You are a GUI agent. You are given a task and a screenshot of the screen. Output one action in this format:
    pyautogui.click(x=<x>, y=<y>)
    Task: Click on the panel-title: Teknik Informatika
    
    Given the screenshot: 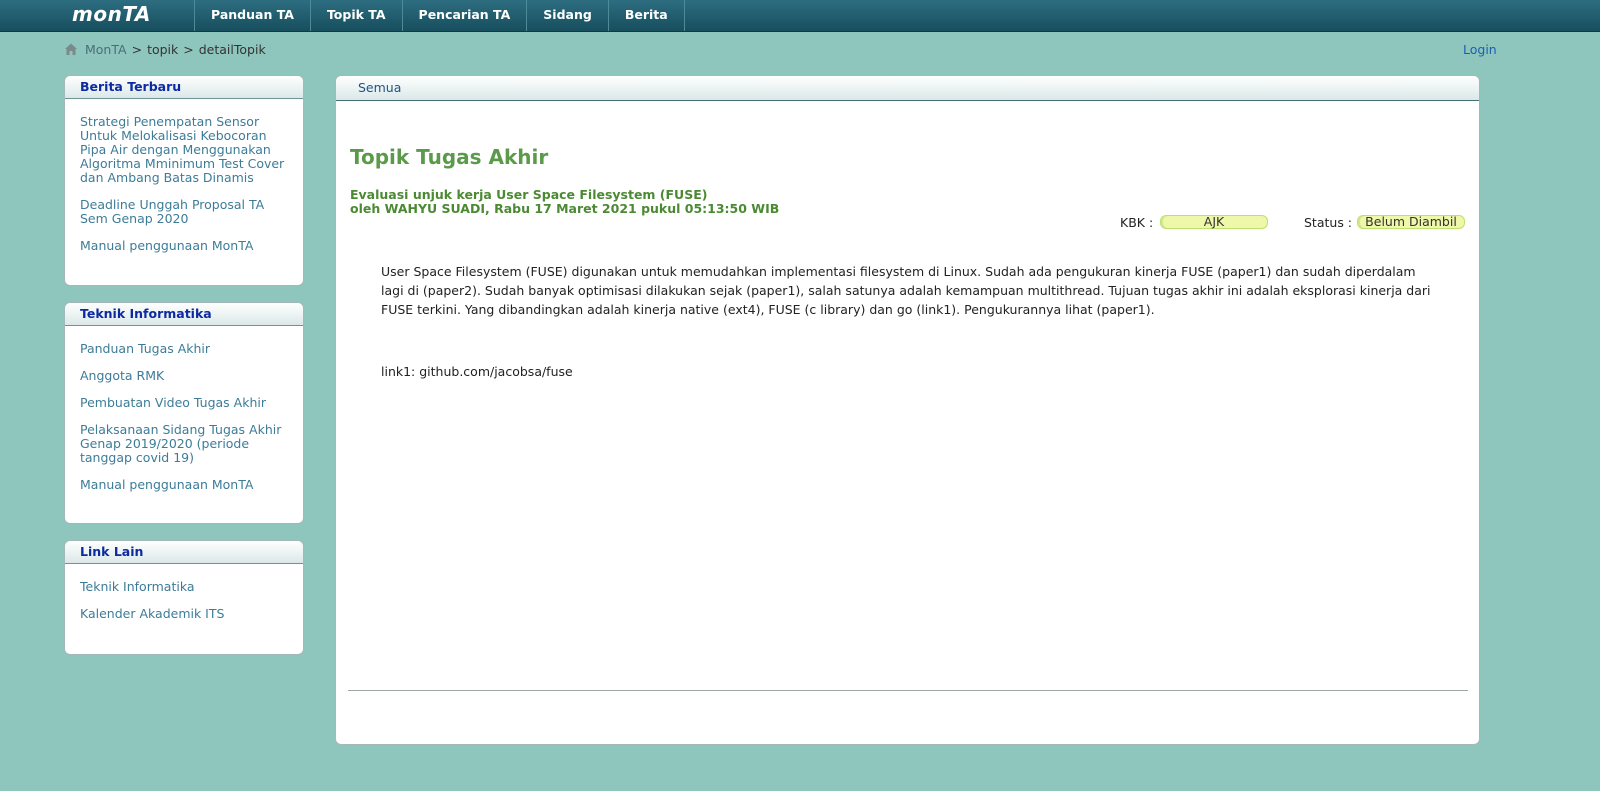 What is the action you would take?
    pyautogui.click(x=184, y=314)
    